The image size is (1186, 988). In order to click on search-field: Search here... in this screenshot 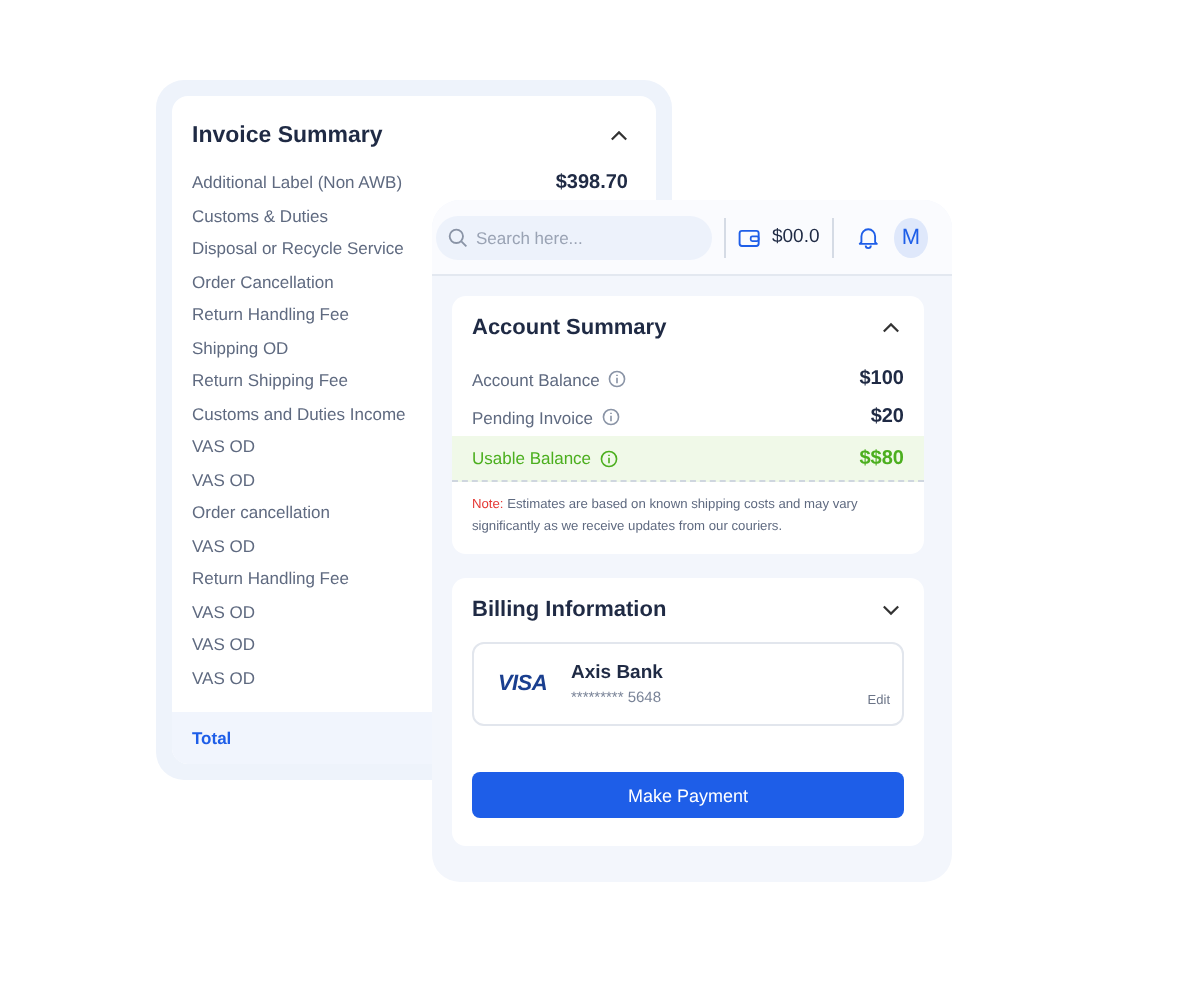, I will do `click(574, 237)`.